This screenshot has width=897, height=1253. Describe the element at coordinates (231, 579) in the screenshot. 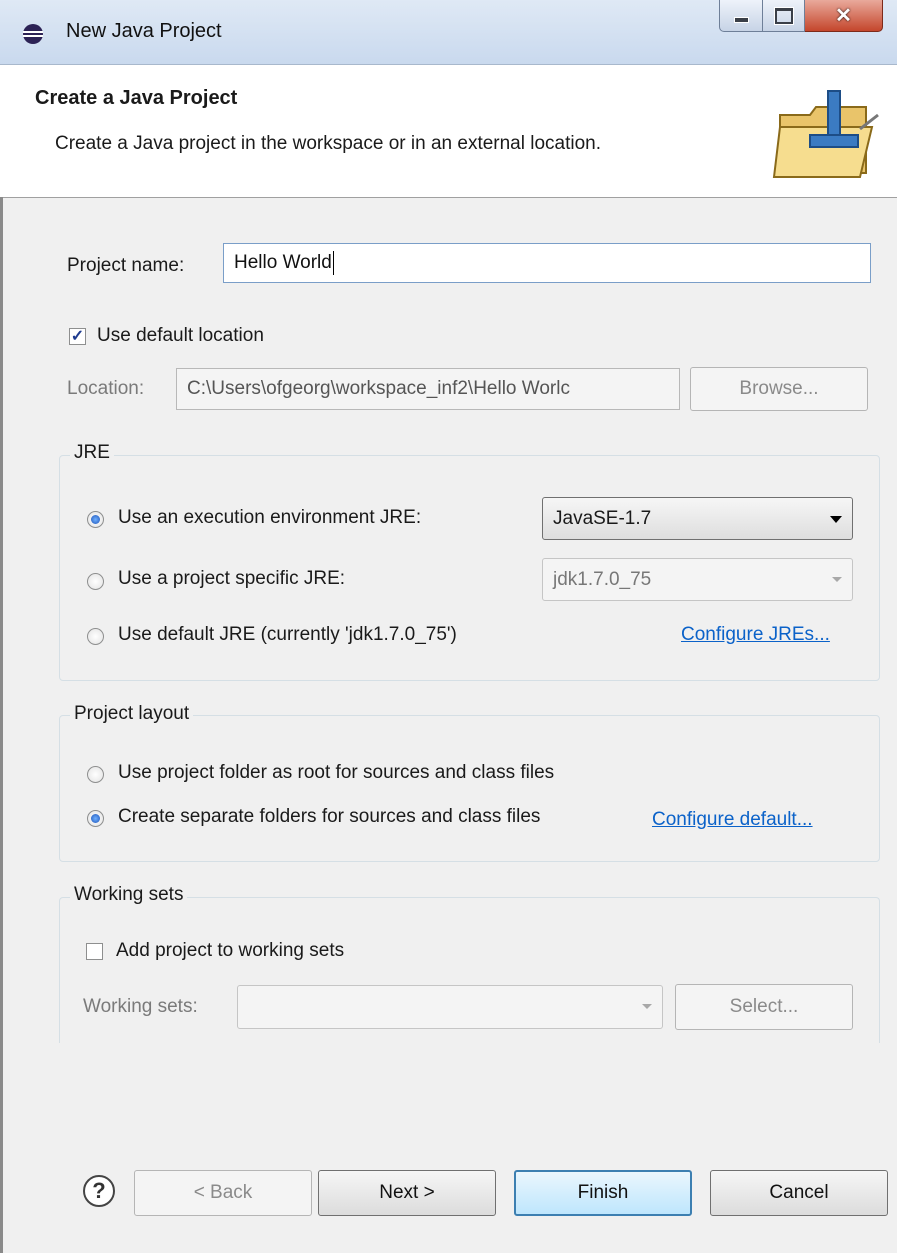

I see `project-specific-label: Use a project specific JRE:` at that location.